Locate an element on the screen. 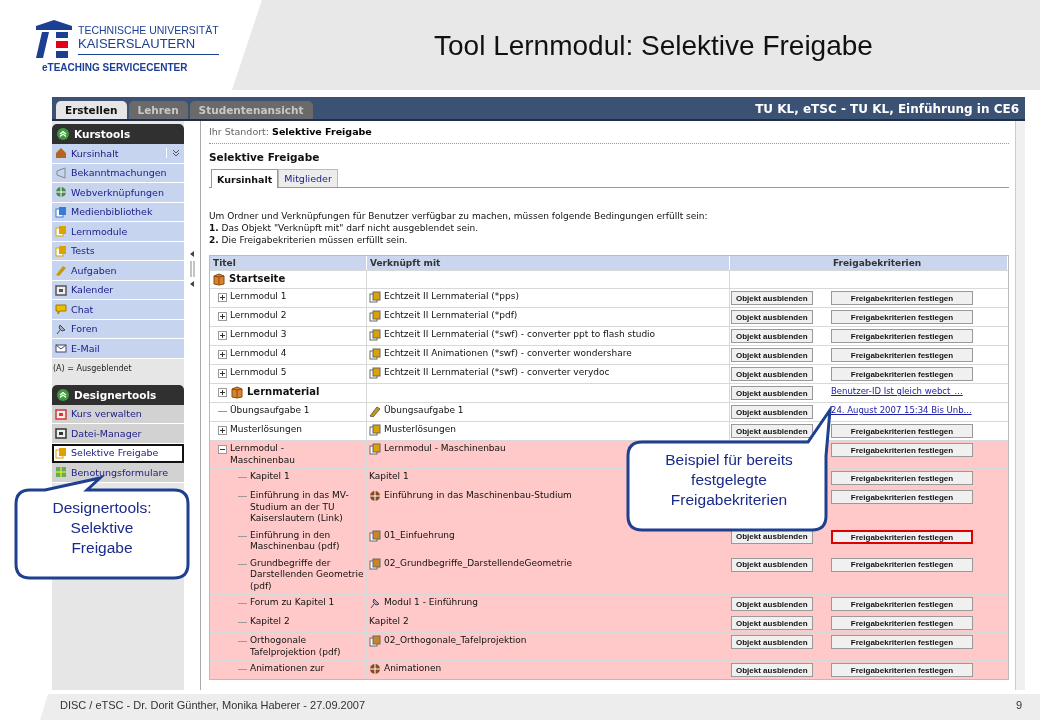 Image resolution: width=1040 pixels, height=720 pixels. sidebar-item: Lernmodule is located at coordinates (118, 232).